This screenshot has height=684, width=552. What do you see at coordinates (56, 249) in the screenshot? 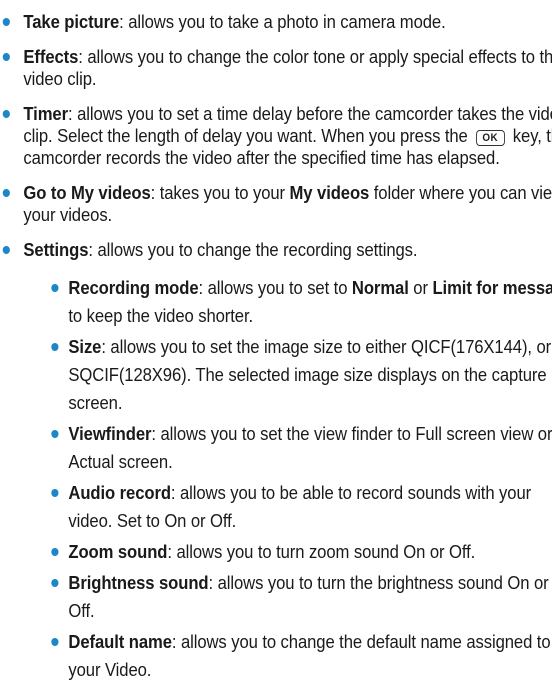
I see `item-title: Settings` at bounding box center [56, 249].